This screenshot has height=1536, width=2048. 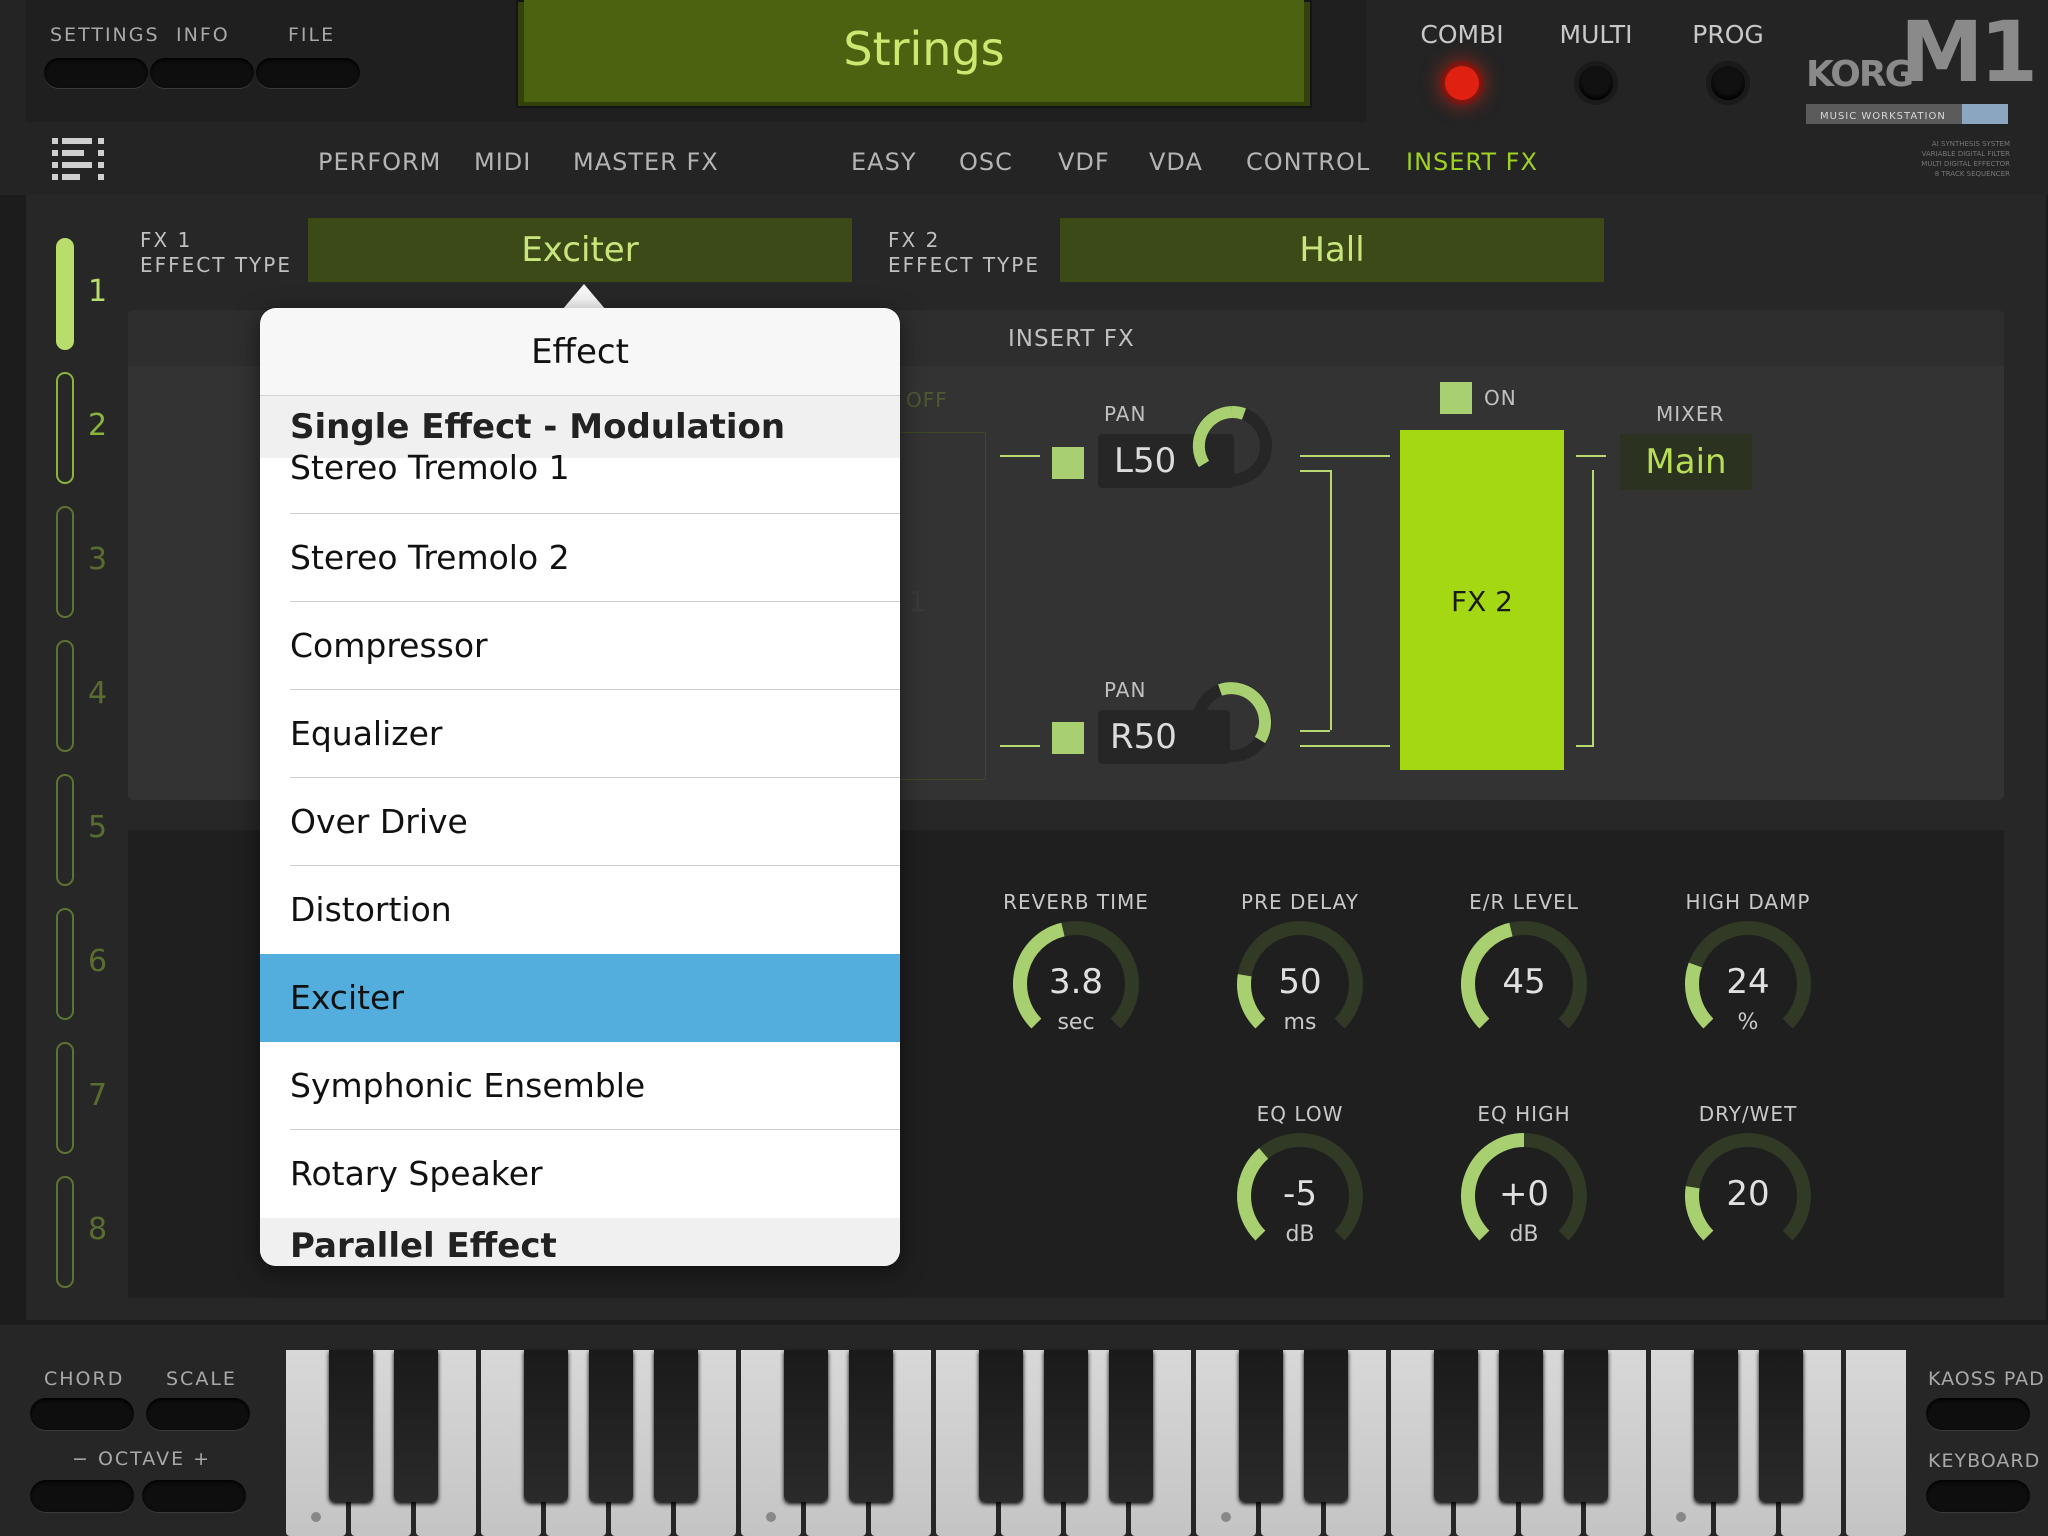 I want to click on track-7-selector, so click(x=65, y=1098).